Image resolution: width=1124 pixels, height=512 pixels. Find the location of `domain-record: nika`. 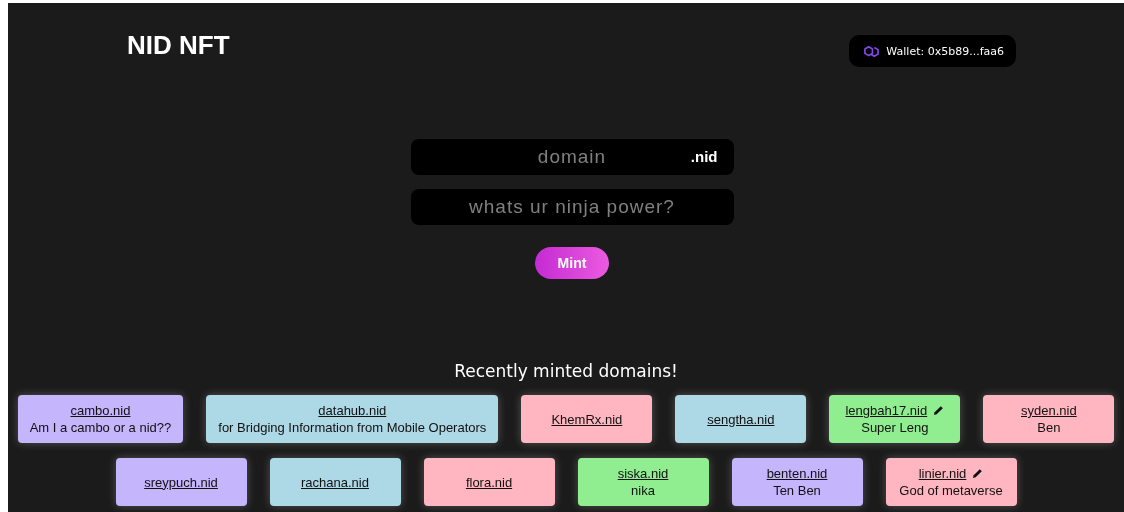

domain-record: nika is located at coordinates (643, 490).